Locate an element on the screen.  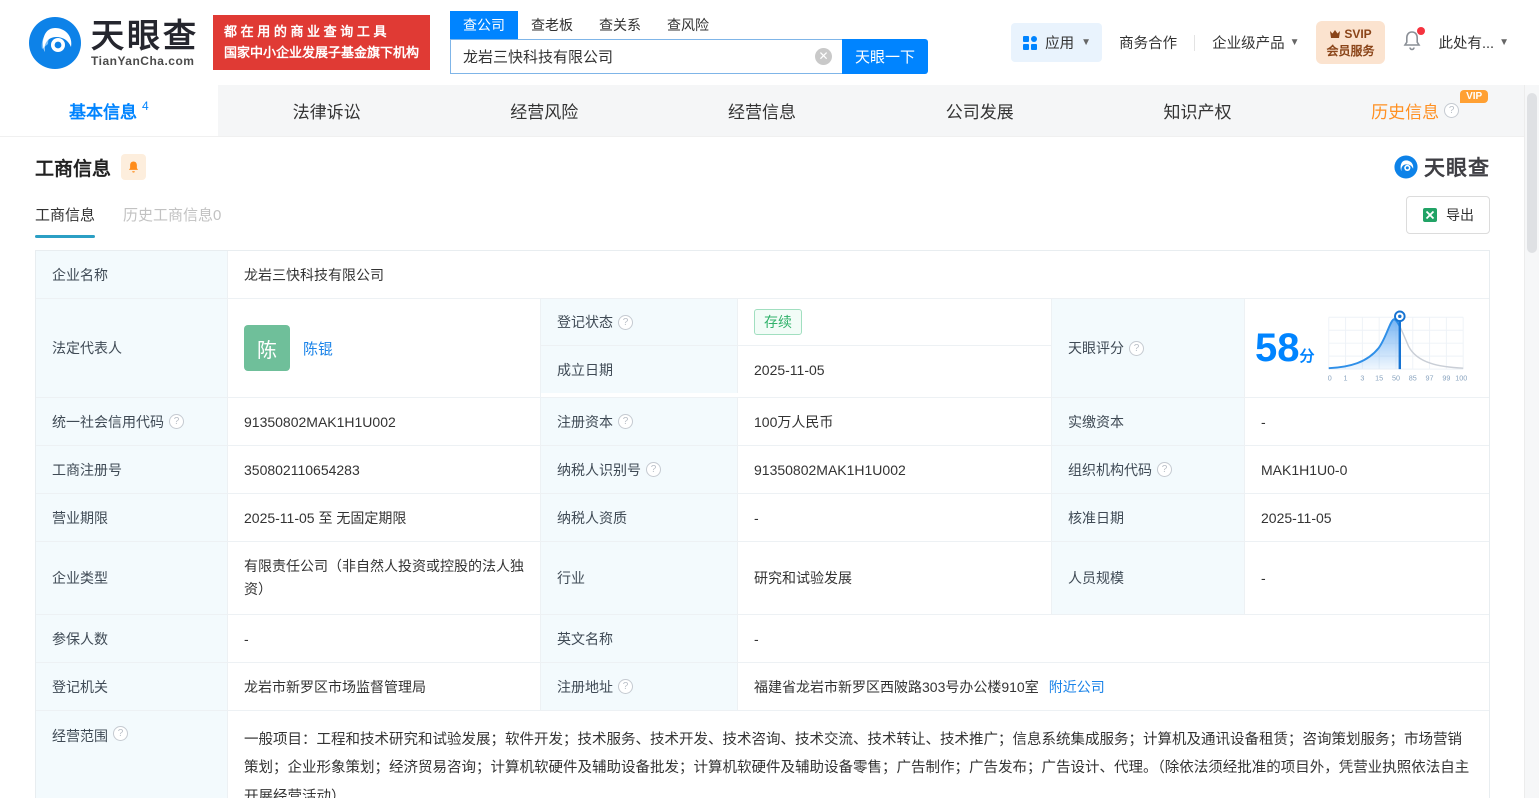
field-label-establish-date: 成立日期 is located at coordinates (639, 369).